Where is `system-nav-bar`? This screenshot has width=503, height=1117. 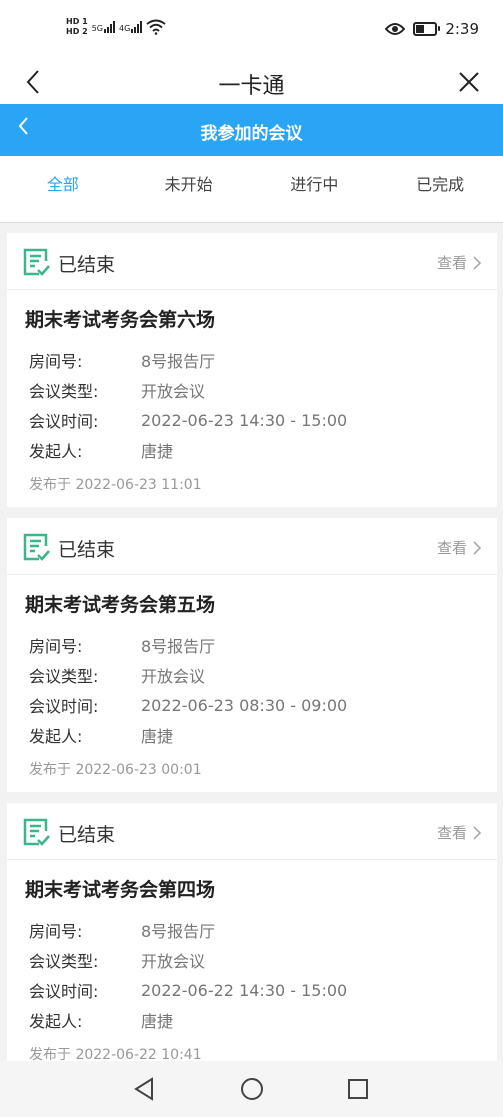
system-nav-bar is located at coordinates (251, 1089).